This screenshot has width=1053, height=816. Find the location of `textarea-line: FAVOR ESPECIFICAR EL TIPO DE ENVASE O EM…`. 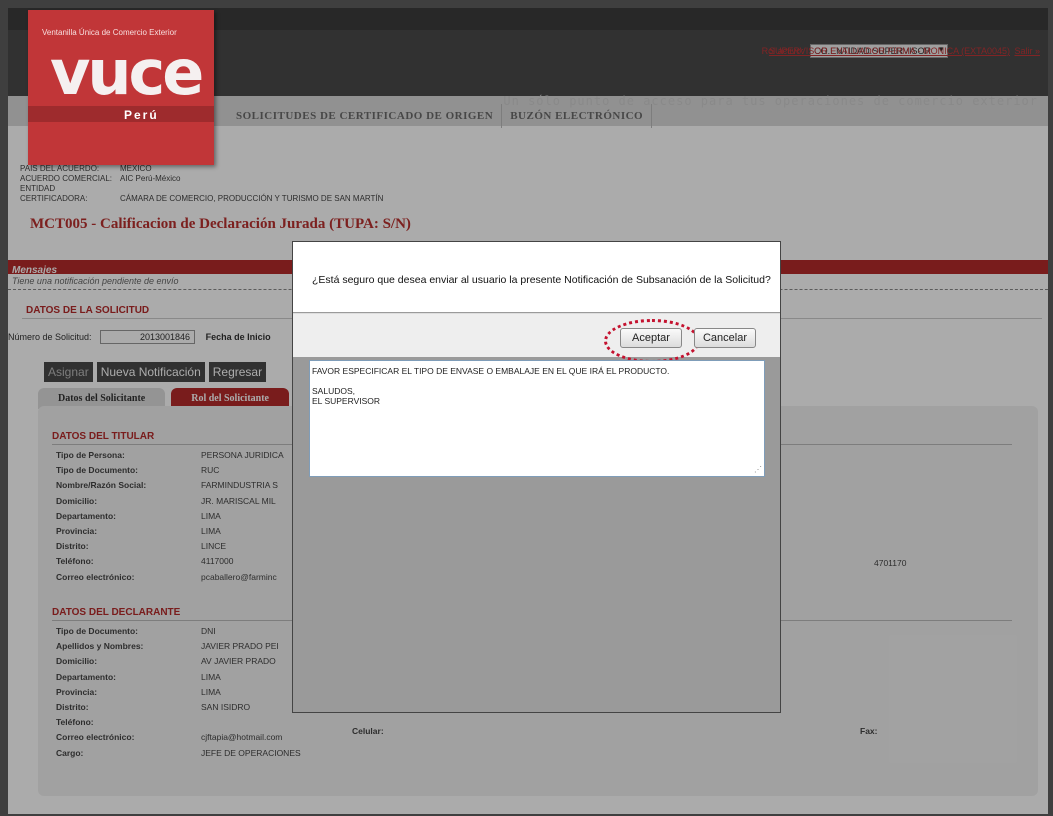

textarea-line: FAVOR ESPECIFICAR EL TIPO DE ENVASE O EM… is located at coordinates (491, 371).